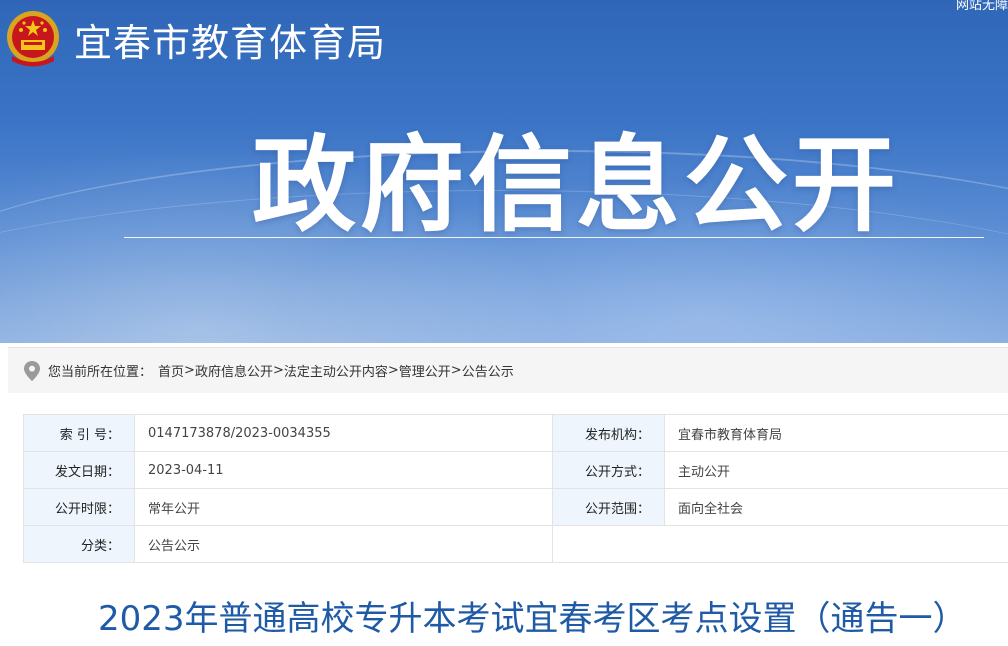  What do you see at coordinates (230, 43) in the screenshot?
I see `site-title: 宜春市教育体育局` at bounding box center [230, 43].